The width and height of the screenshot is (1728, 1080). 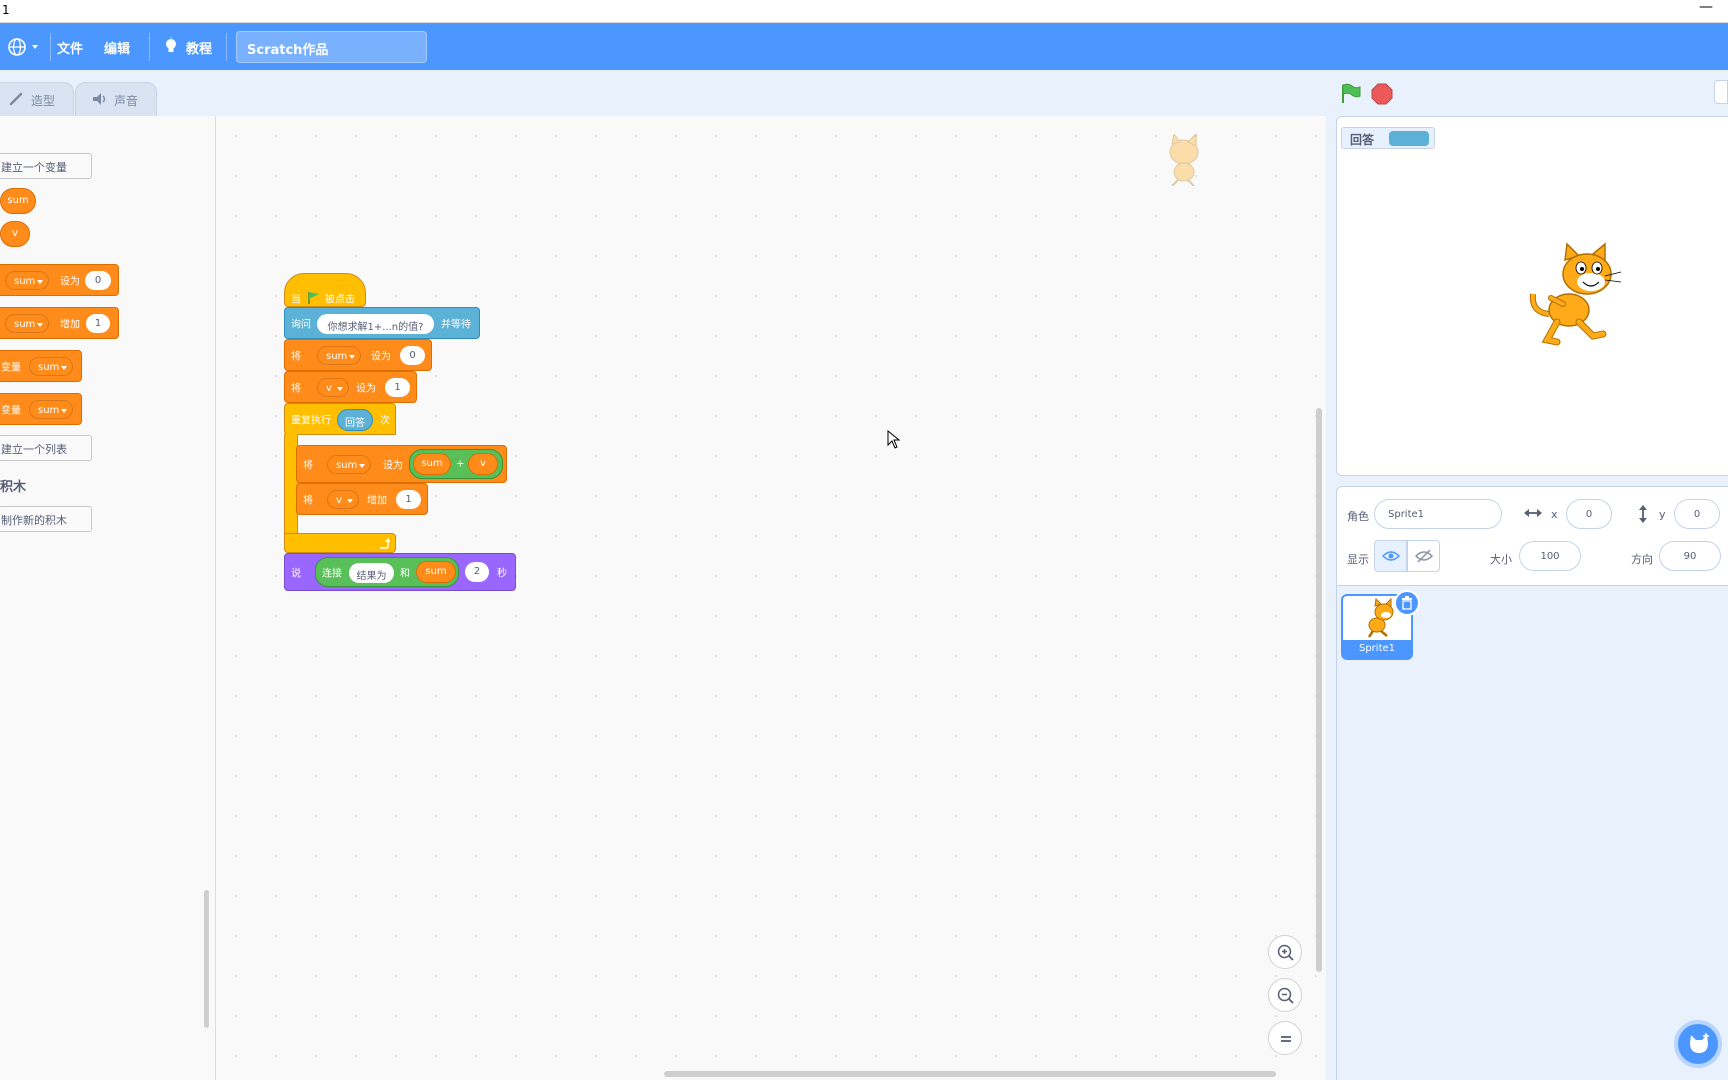 What do you see at coordinates (405, 574) in the screenshot?
I see `join-and-label: 和` at bounding box center [405, 574].